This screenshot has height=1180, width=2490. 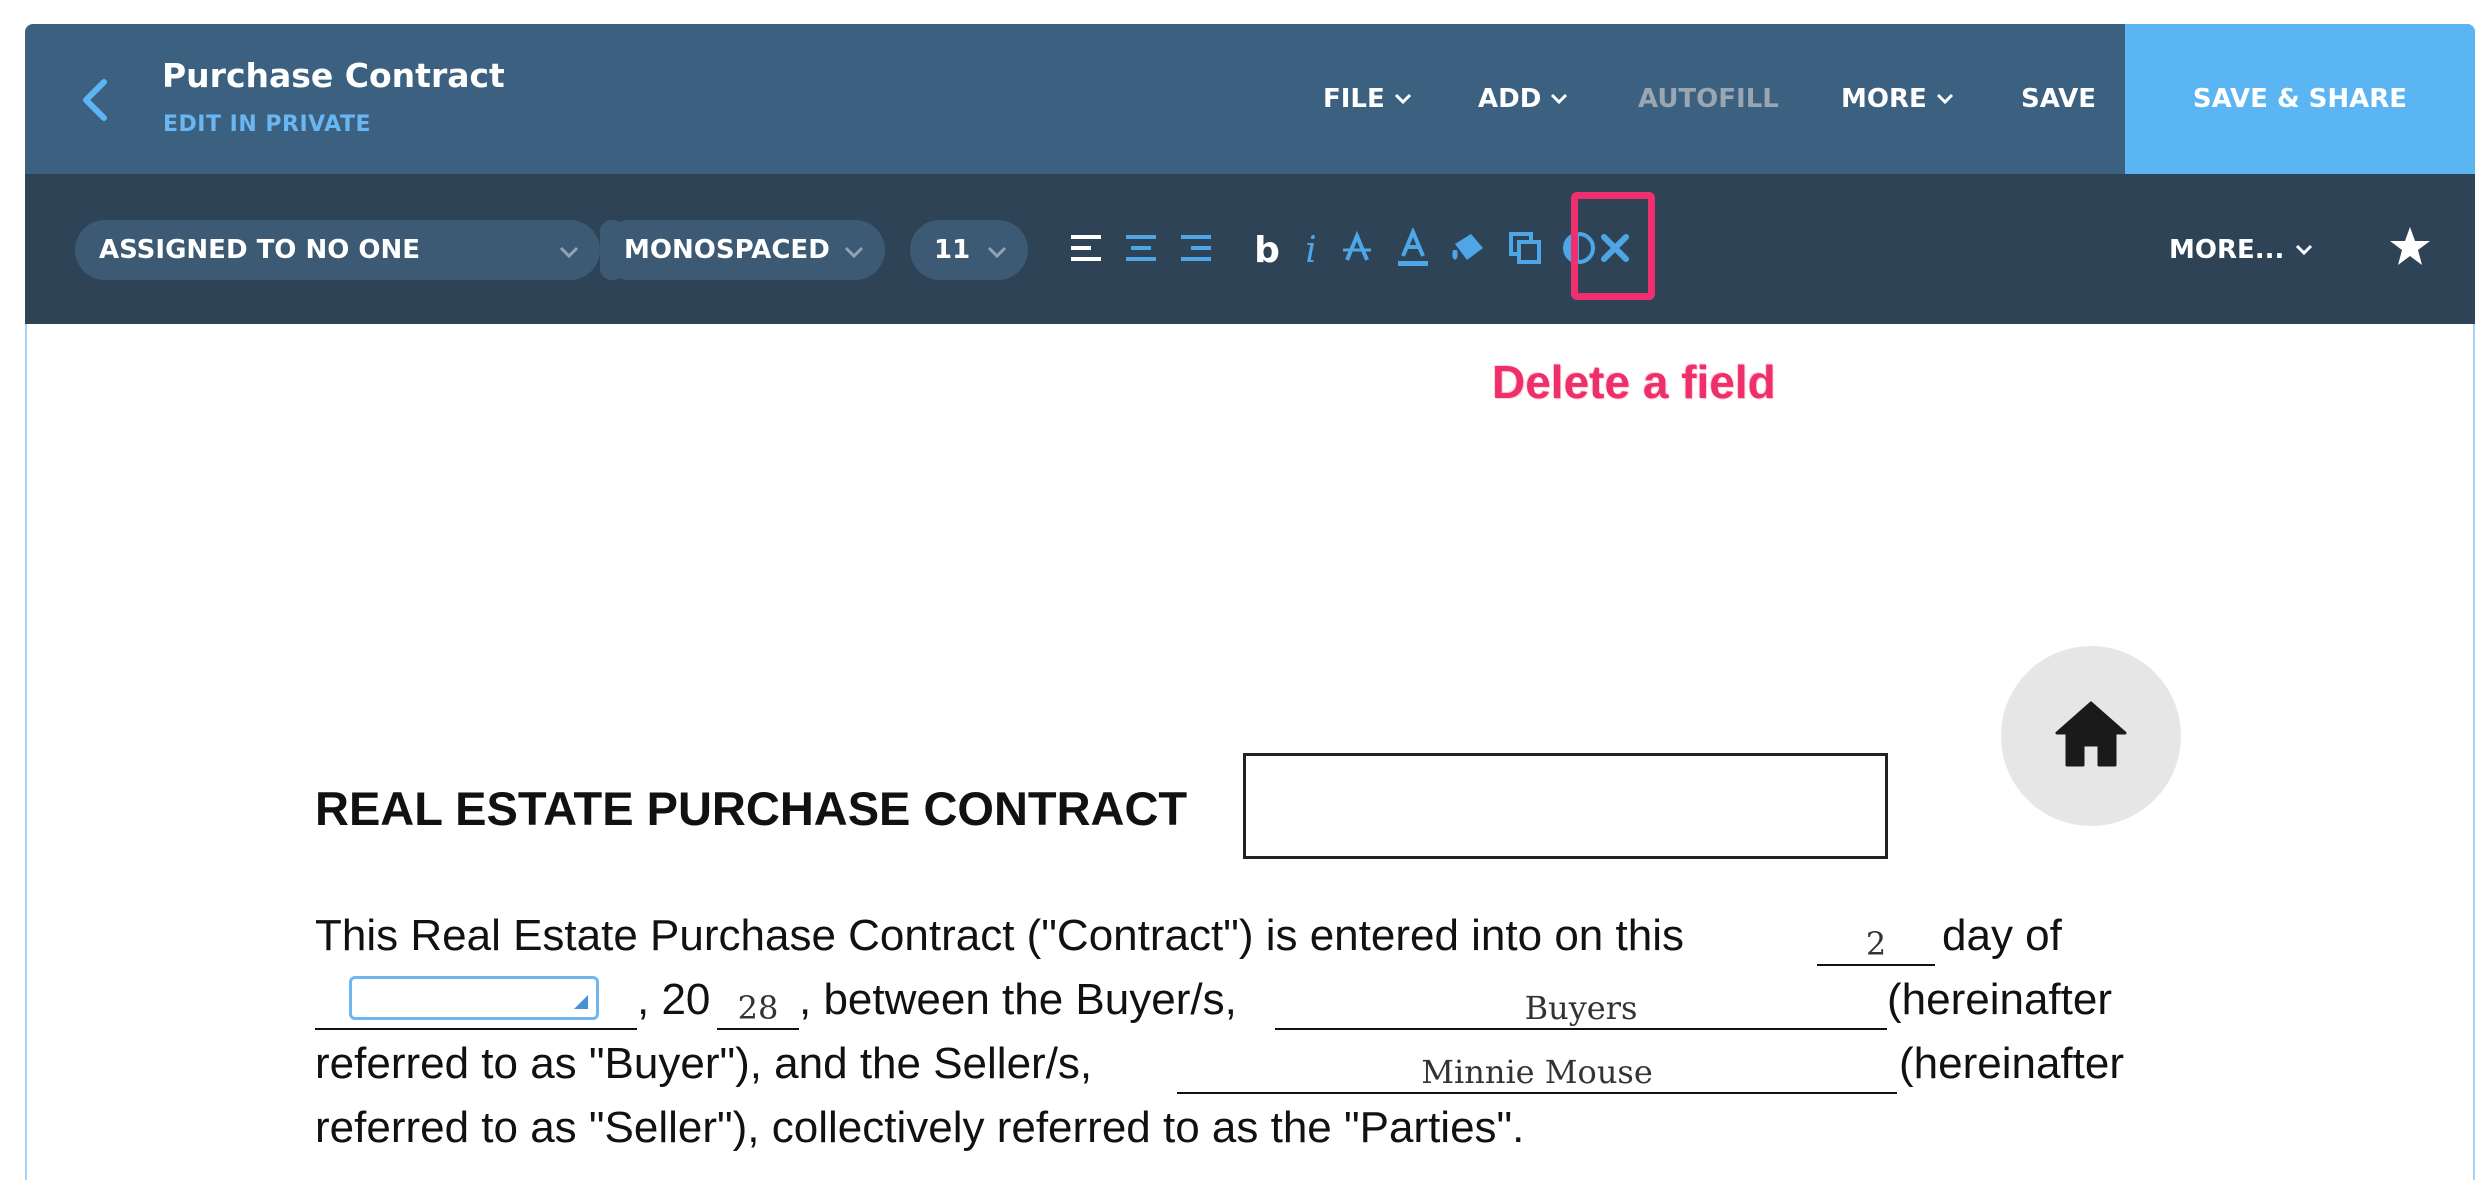 I want to click on line-1-text-b: day of, so click(x=2002, y=935).